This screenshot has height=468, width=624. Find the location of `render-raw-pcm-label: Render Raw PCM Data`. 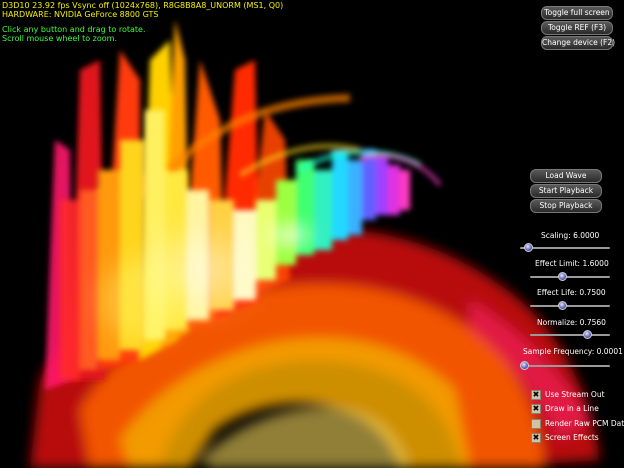

render-raw-pcm-label: Render Raw PCM Data is located at coordinates (584, 423).